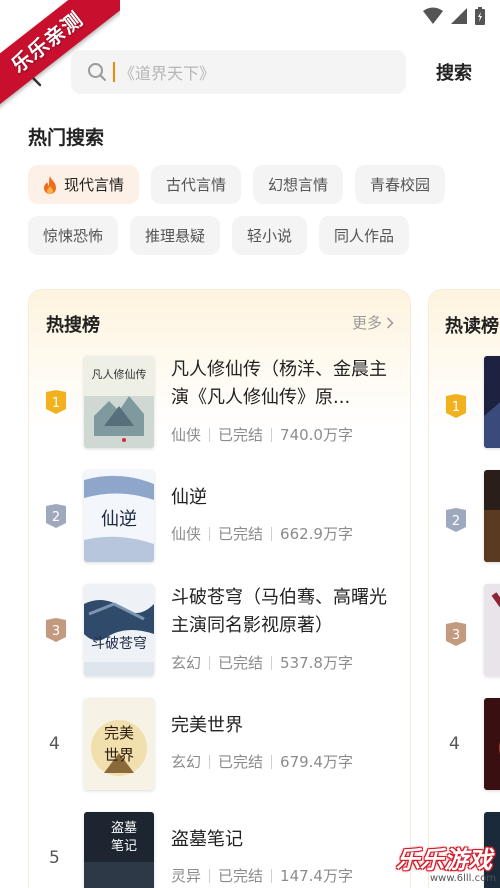 The image size is (500, 888). What do you see at coordinates (464, 588) in the screenshot?
I see `read-rank-card: 热读榜 1 2 3 4` at bounding box center [464, 588].